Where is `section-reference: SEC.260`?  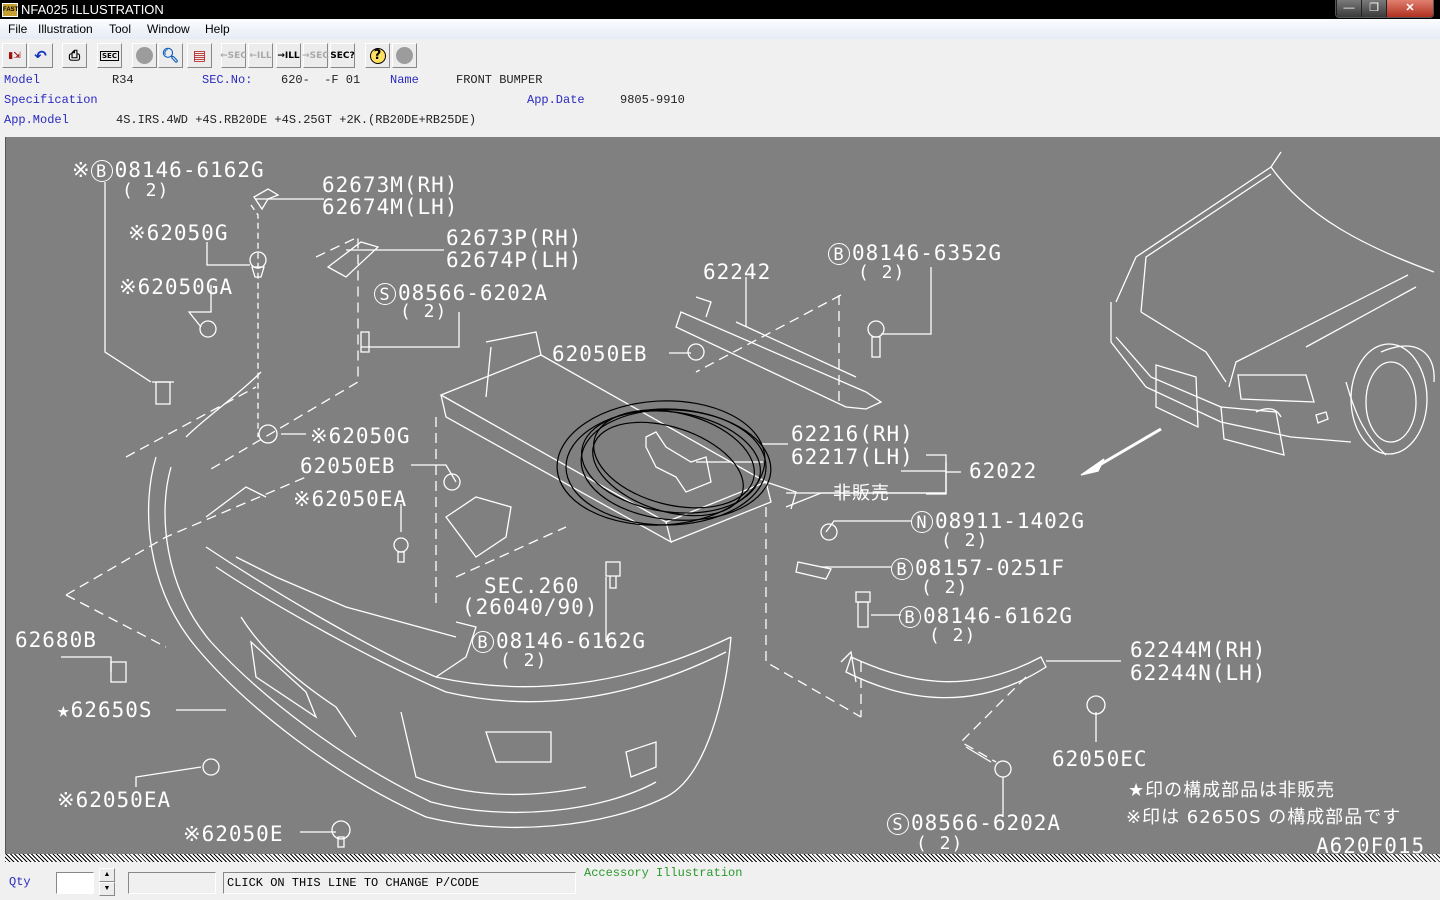
section-reference: SEC.260 is located at coordinates (532, 586).